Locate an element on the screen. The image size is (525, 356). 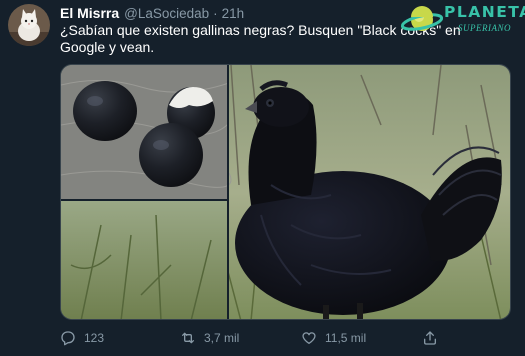
watermark-title: PLANETA is located at coordinates (484, 12).